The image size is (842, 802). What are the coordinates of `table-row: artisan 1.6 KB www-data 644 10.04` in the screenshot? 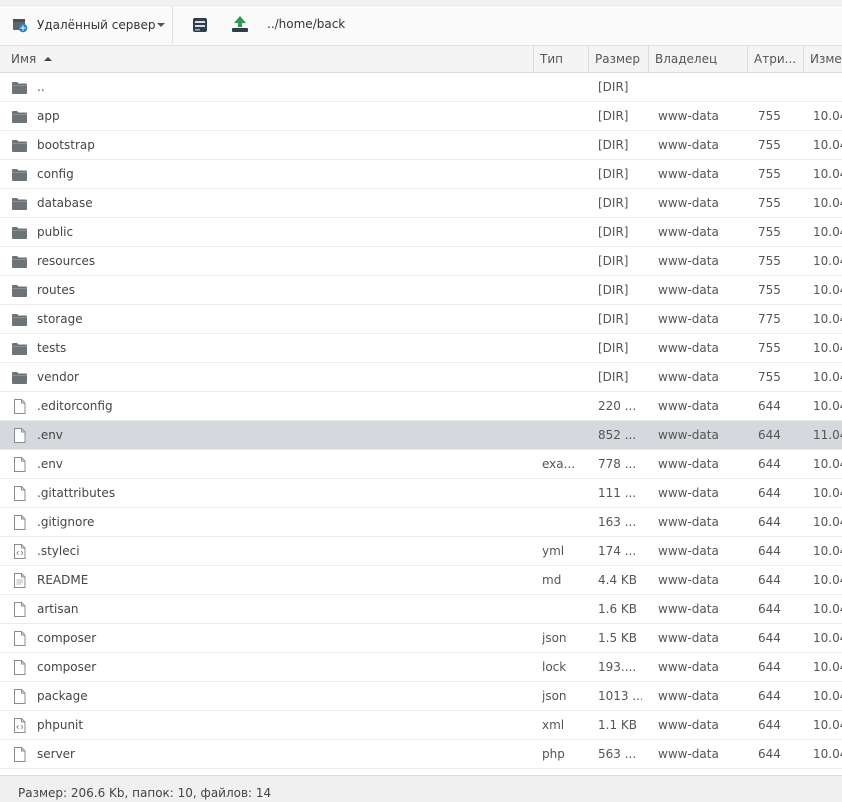 It's located at (421, 609).